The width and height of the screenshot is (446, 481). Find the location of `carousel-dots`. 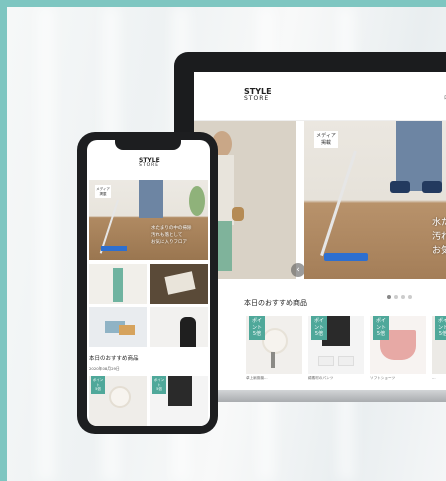

carousel-dots is located at coordinates (401, 293).